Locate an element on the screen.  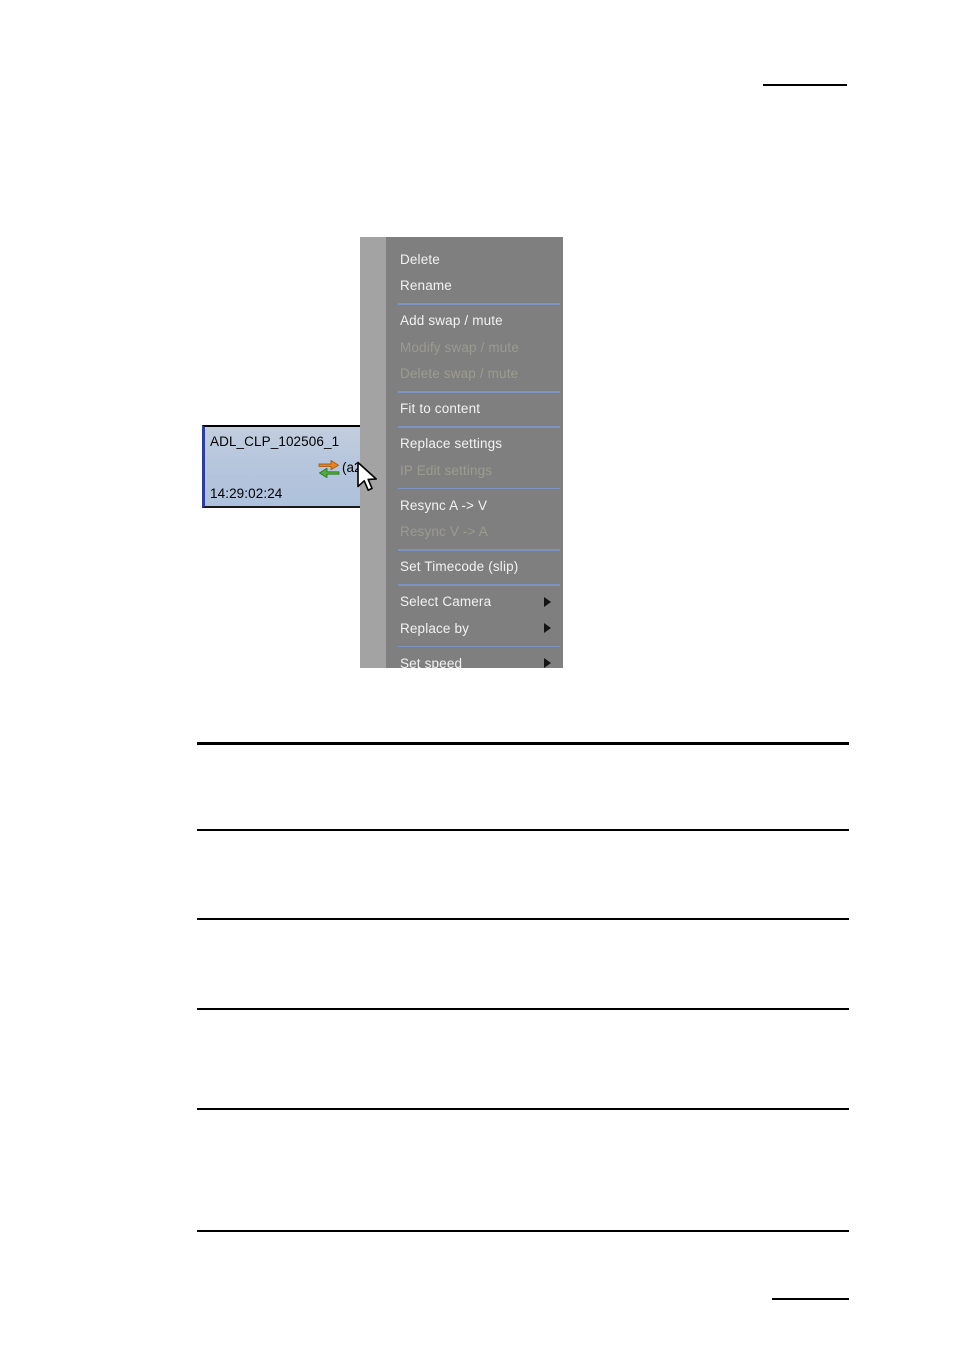
menu-item-ip-edit-settings: IP Edit settings is located at coordinates (474, 470).